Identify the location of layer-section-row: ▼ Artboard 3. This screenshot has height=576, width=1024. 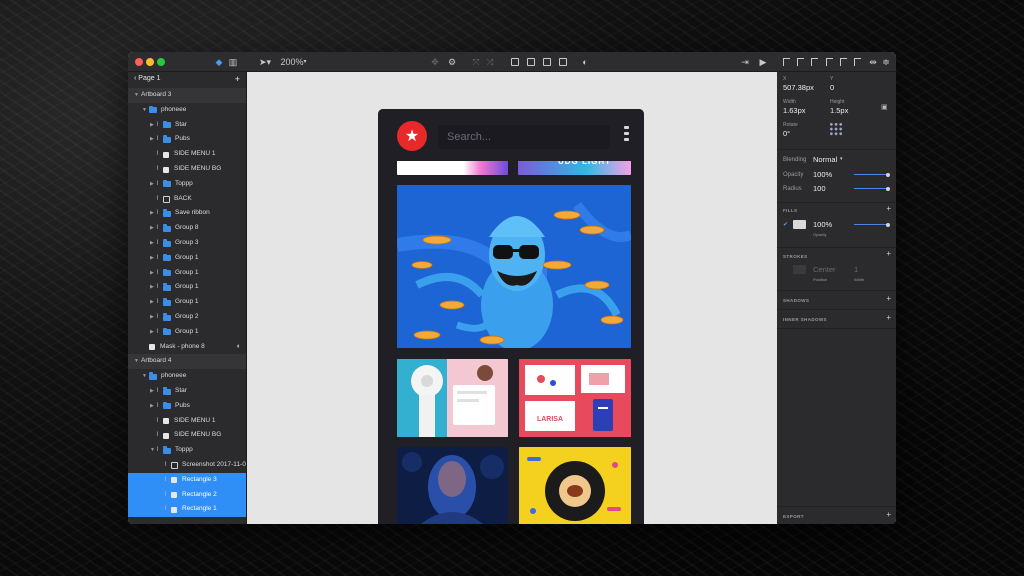
(187, 95).